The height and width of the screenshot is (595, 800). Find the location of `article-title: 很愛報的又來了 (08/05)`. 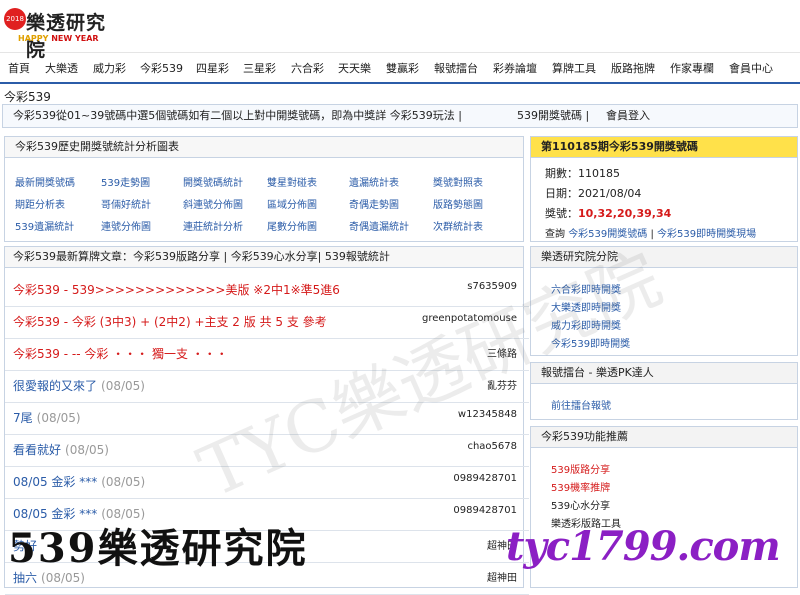

article-title: 很愛報的又來了 (08/05) is located at coordinates (79, 385).